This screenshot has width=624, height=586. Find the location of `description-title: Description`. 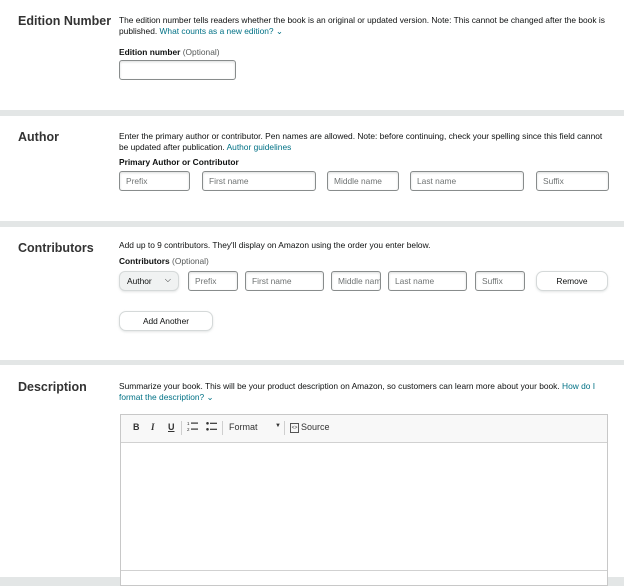

description-title: Description is located at coordinates (52, 387).